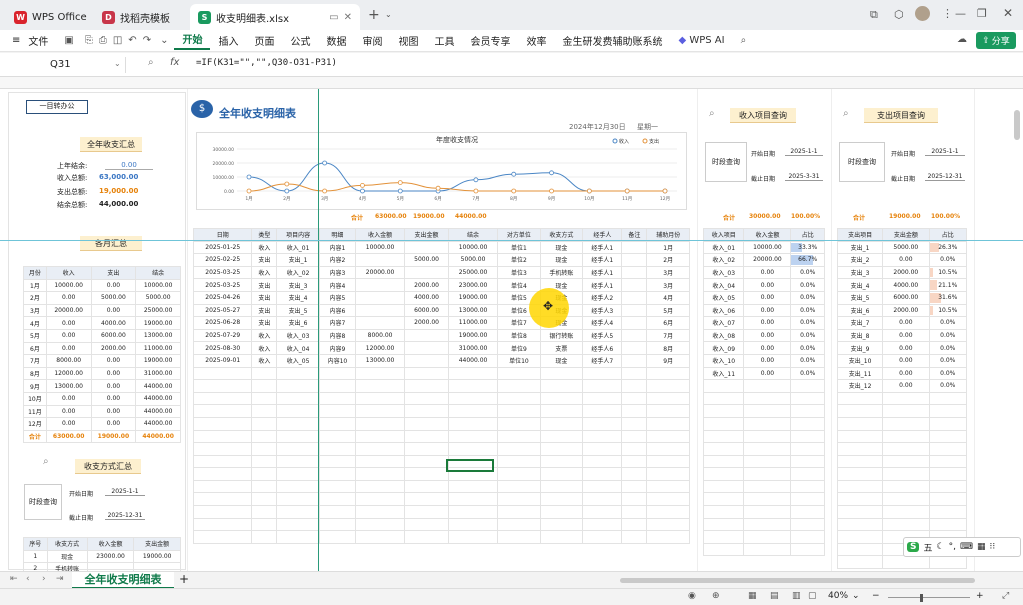  I want to click on eye-icon: ◉, so click(692, 596).